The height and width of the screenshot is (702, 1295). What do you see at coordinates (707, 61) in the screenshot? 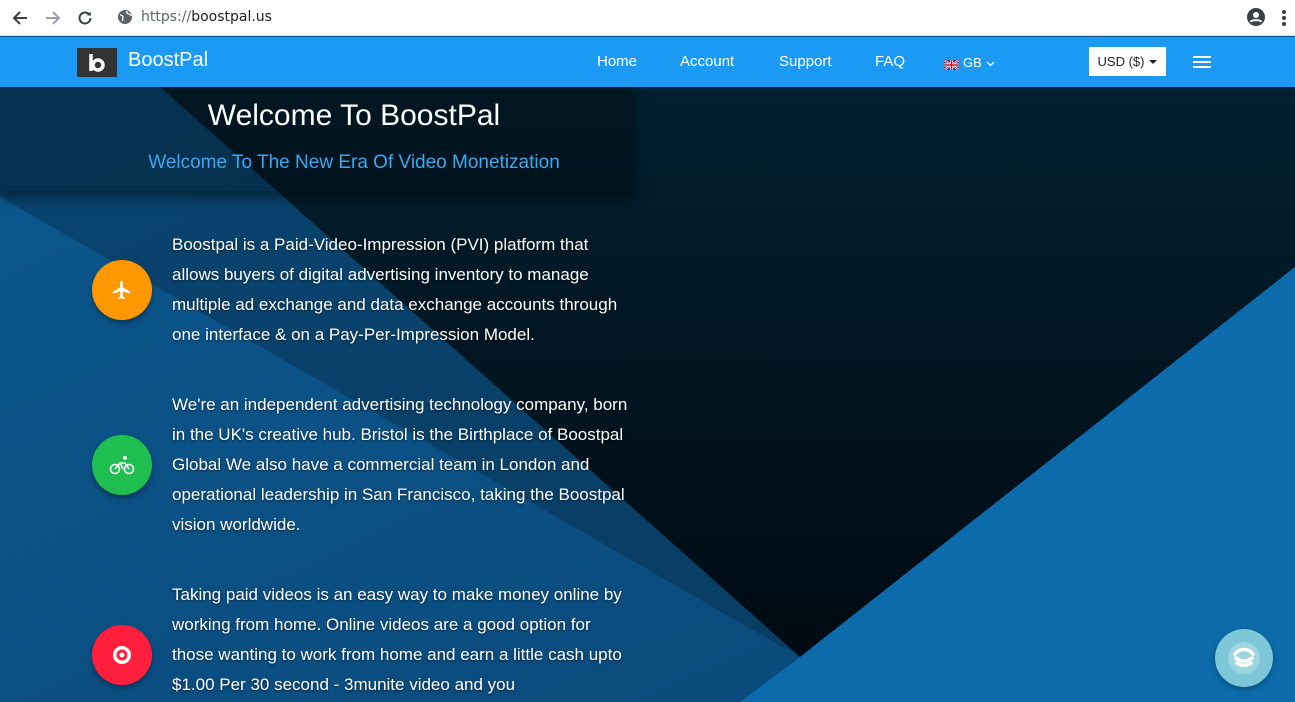
I see `nav-link-account: Account` at bounding box center [707, 61].